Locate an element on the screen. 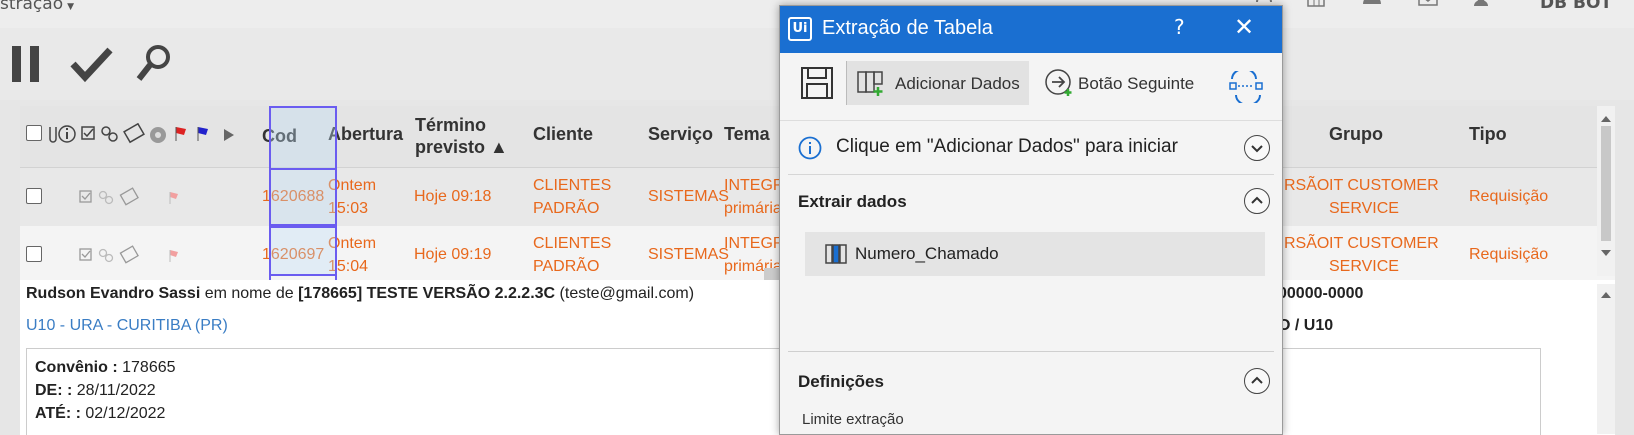 This screenshot has height=435, width=1634. cell-termino: Hoje 09:19 is located at coordinates (453, 254).